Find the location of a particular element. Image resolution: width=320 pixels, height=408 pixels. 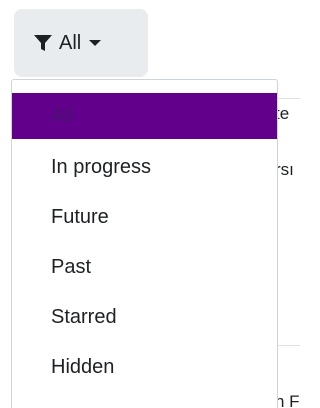

menu-item-past: Past is located at coordinates (144, 267).